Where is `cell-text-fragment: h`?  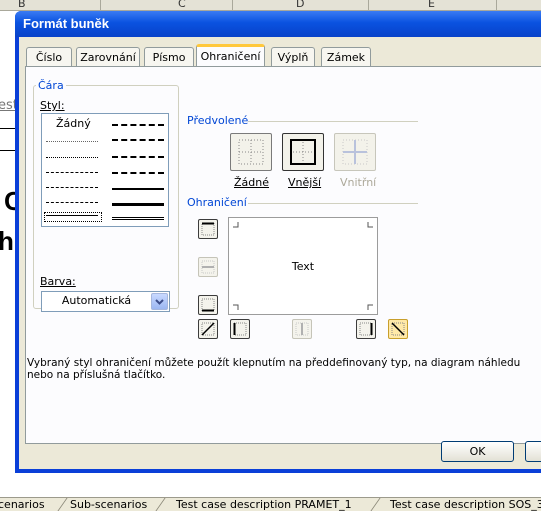 cell-text-fragment: h is located at coordinates (7, 241).